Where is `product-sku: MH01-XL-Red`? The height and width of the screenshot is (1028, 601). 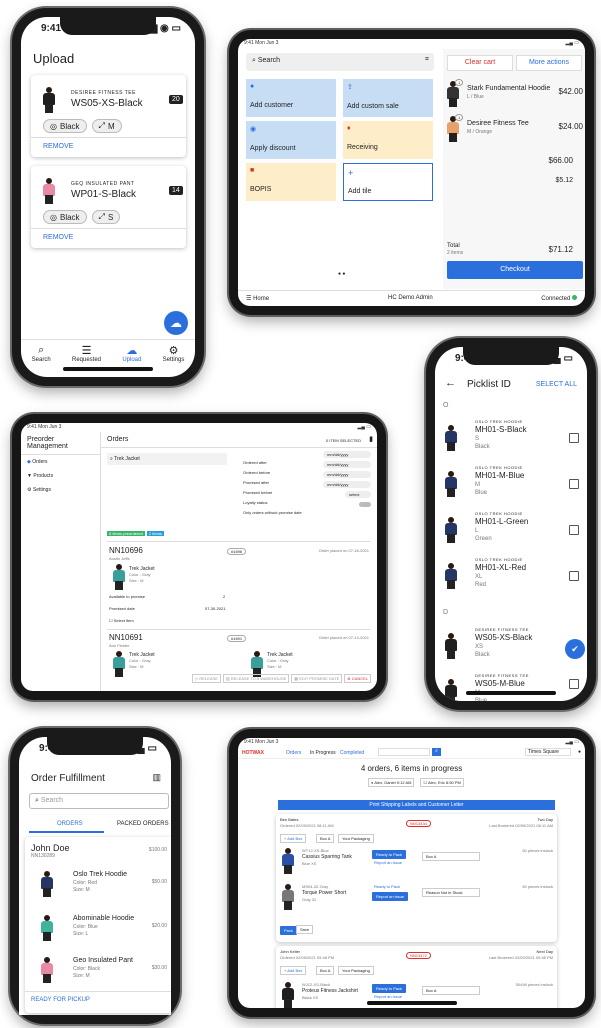 product-sku: MH01-XL-Red is located at coordinates (501, 567).